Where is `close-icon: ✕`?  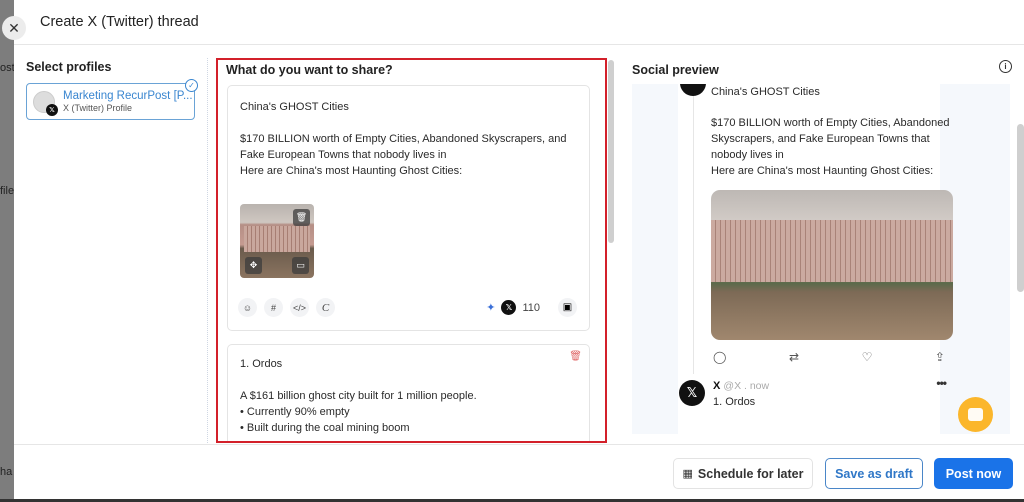
close-icon: ✕ is located at coordinates (14, 27).